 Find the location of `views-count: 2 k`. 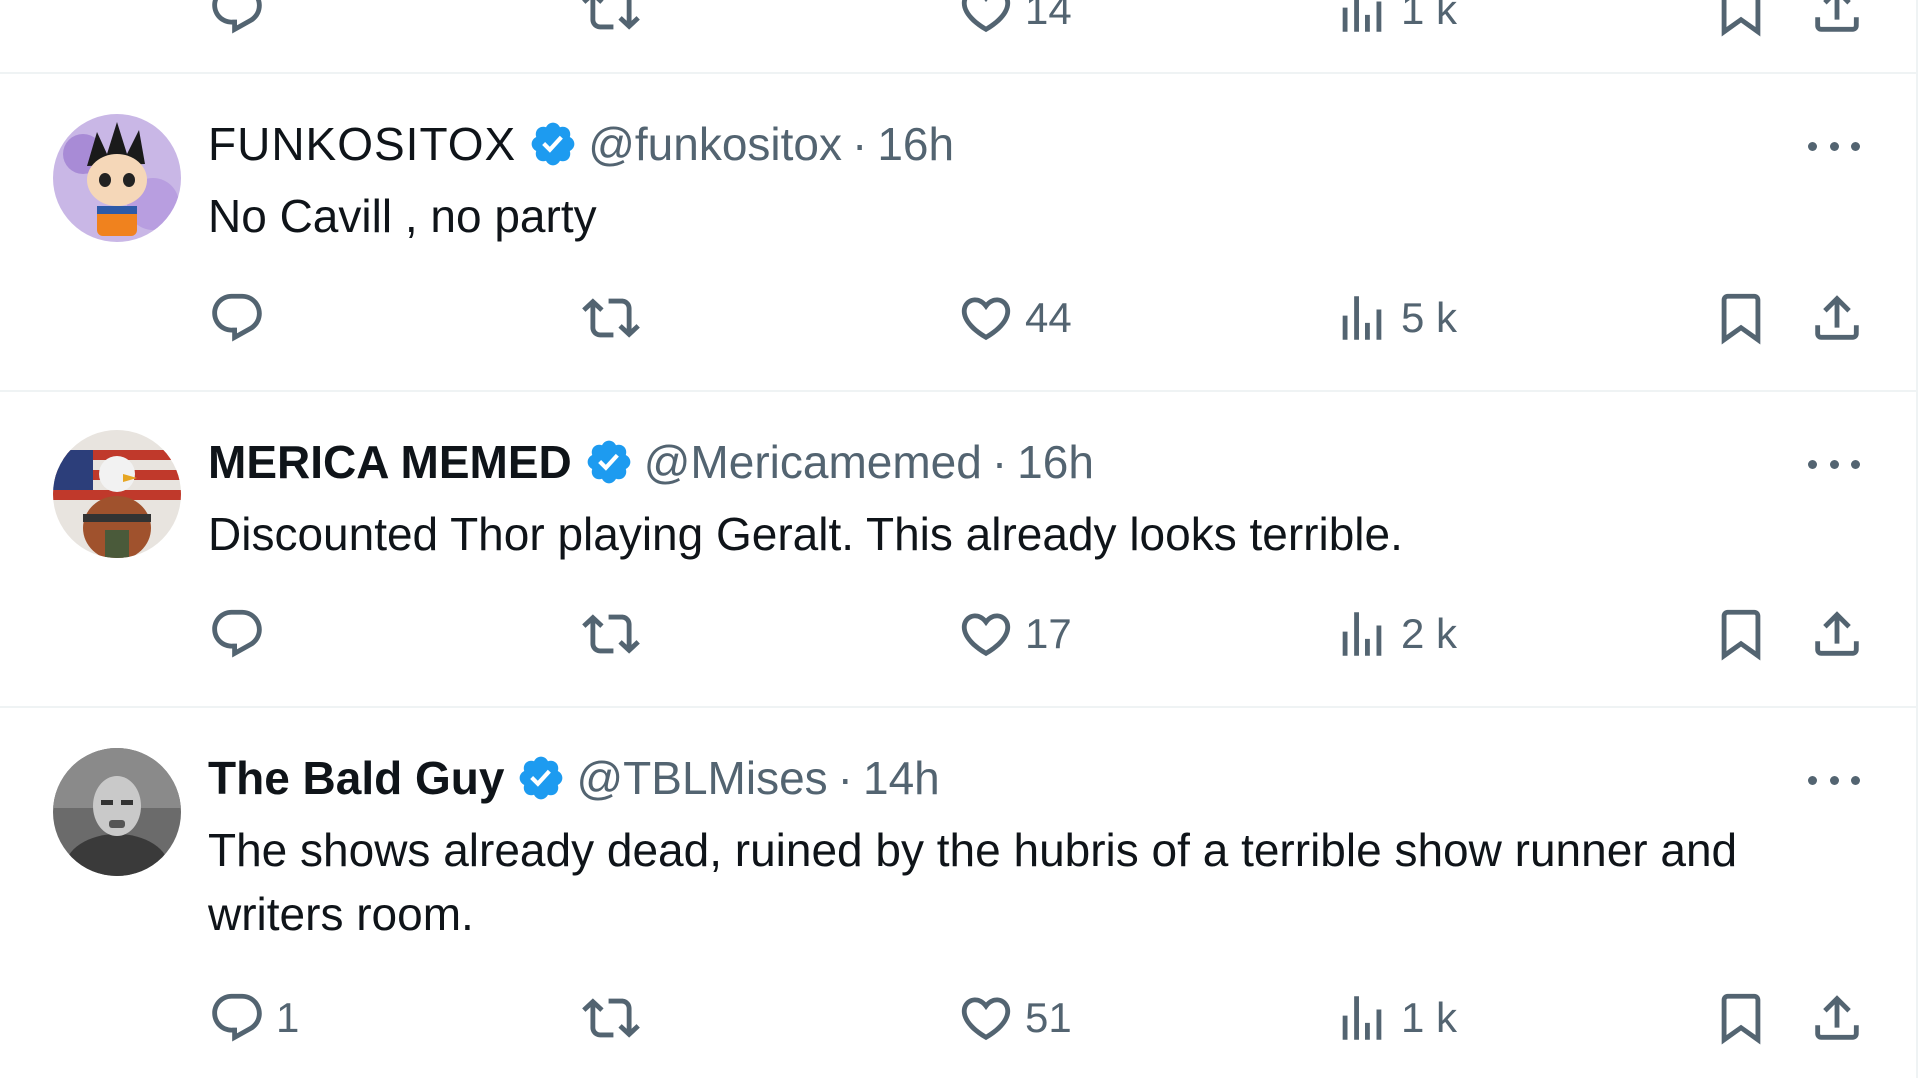

views-count: 2 k is located at coordinates (1429, 633).